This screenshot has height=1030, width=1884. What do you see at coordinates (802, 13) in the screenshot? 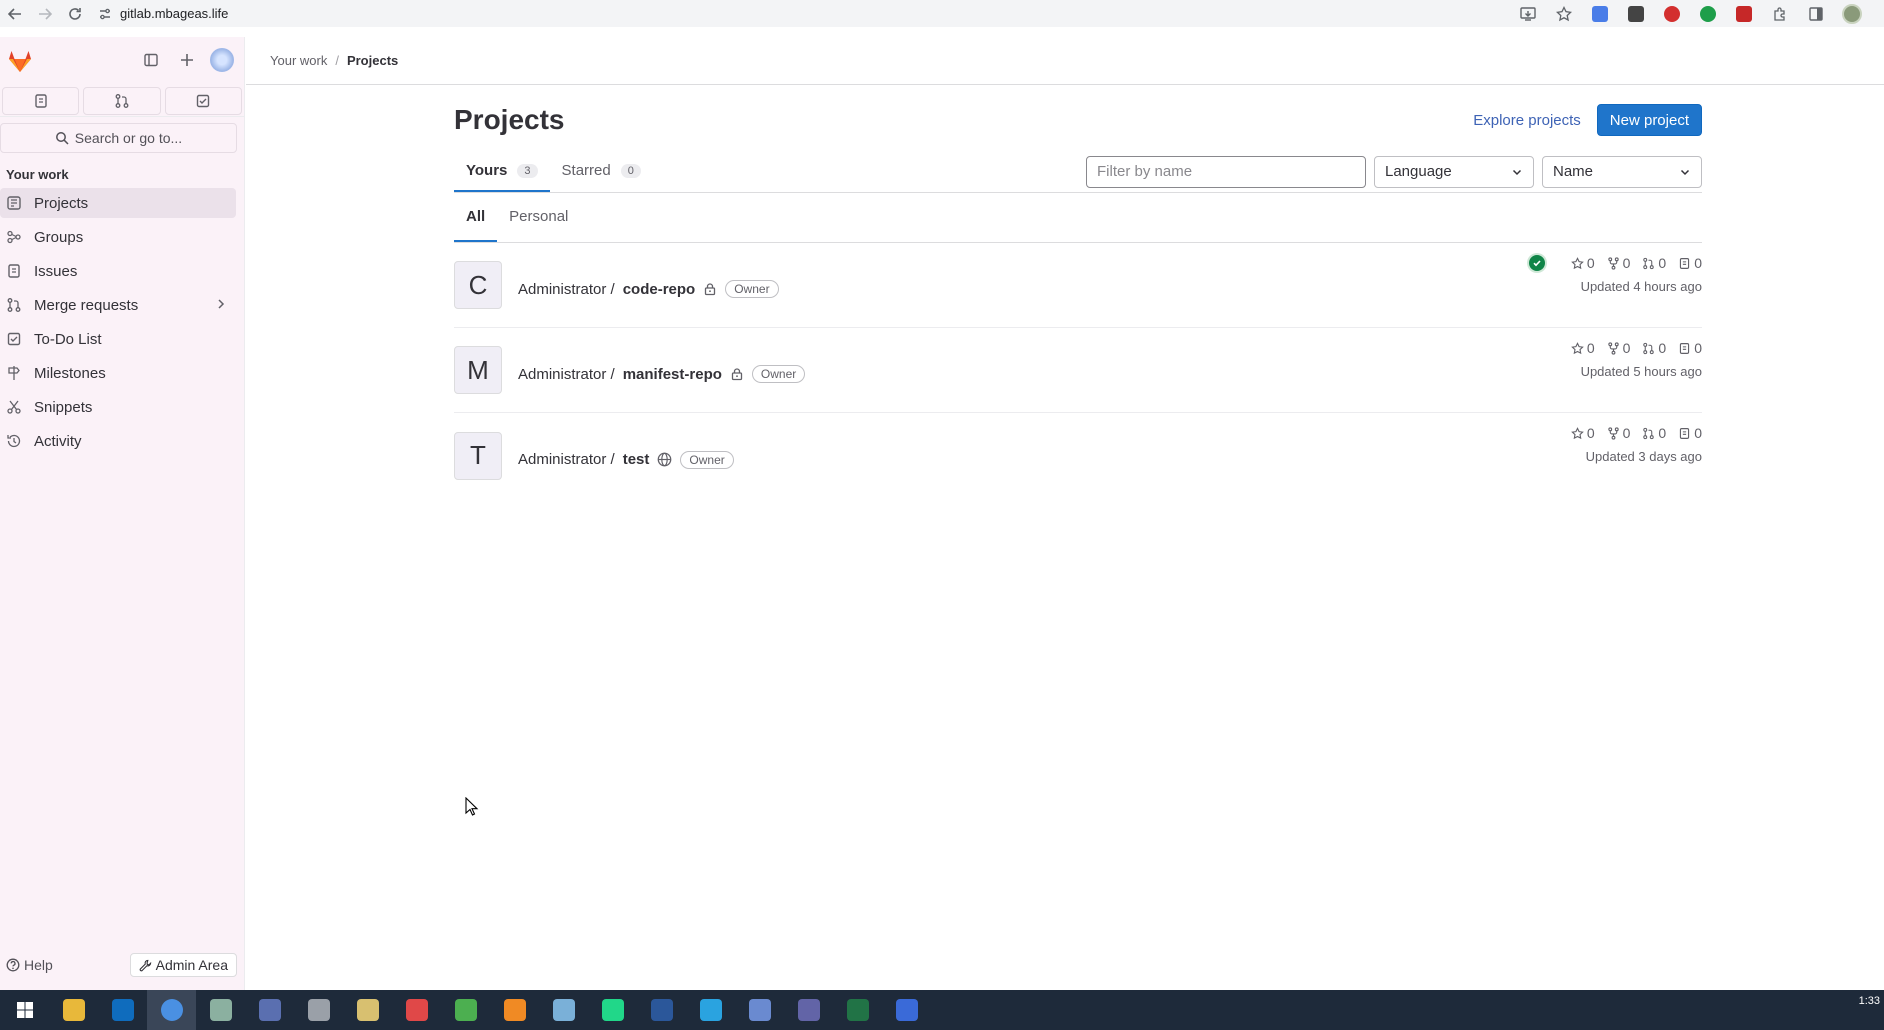
I see `address-bar: gitlab.mbageas.life` at bounding box center [802, 13].